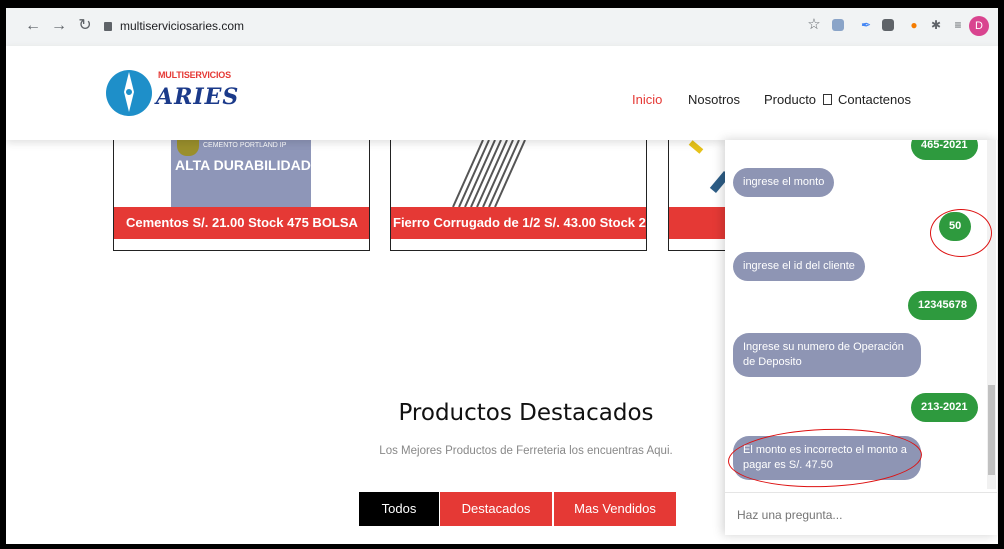 The image size is (1004, 549). I want to click on chat-message-user: 213-2021, so click(944, 407).